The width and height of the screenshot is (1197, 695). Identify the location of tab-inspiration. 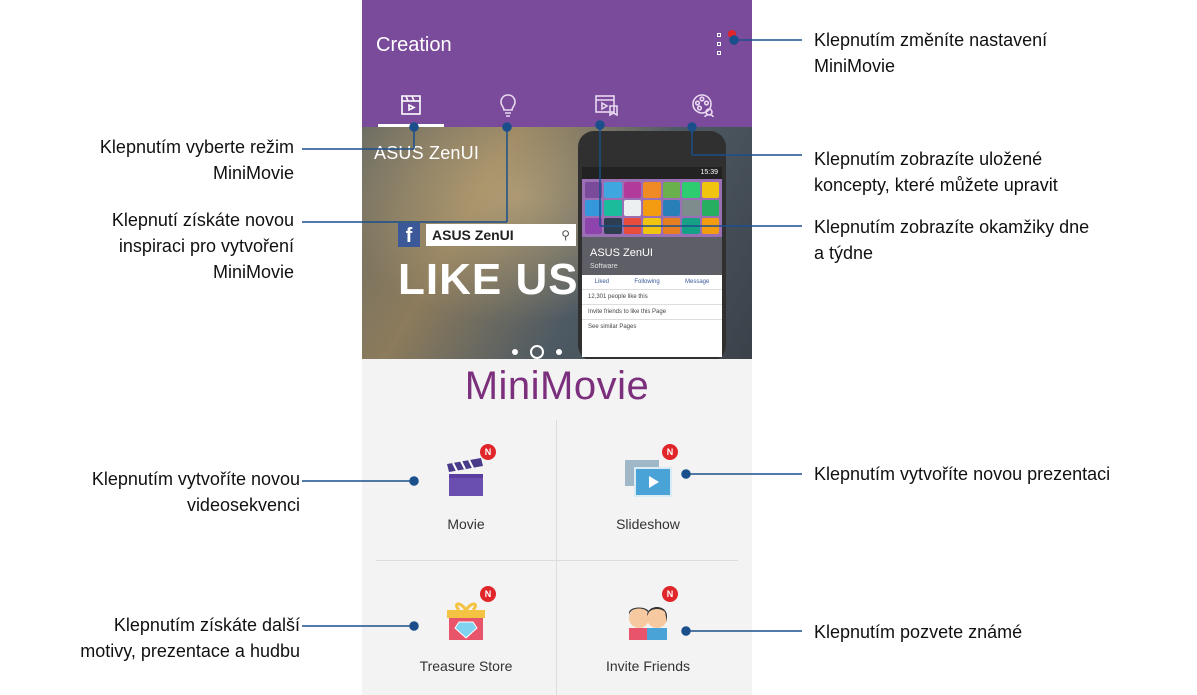
(509, 104).